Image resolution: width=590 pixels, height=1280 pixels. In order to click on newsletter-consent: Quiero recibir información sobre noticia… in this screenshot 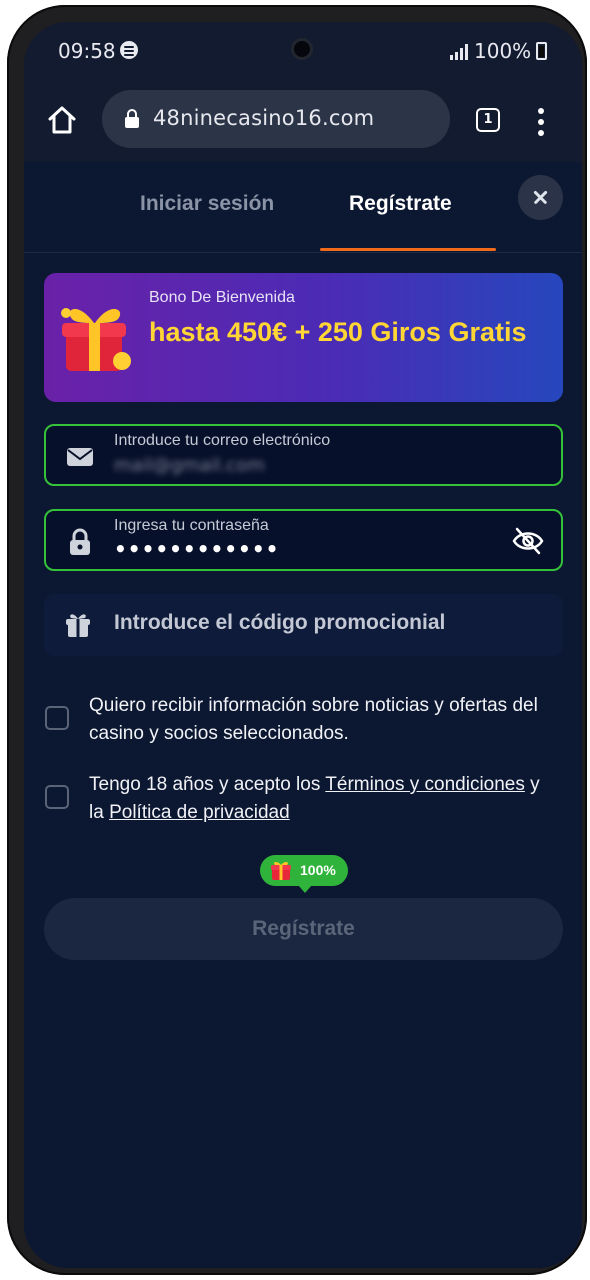, I will do `click(303, 722)`.